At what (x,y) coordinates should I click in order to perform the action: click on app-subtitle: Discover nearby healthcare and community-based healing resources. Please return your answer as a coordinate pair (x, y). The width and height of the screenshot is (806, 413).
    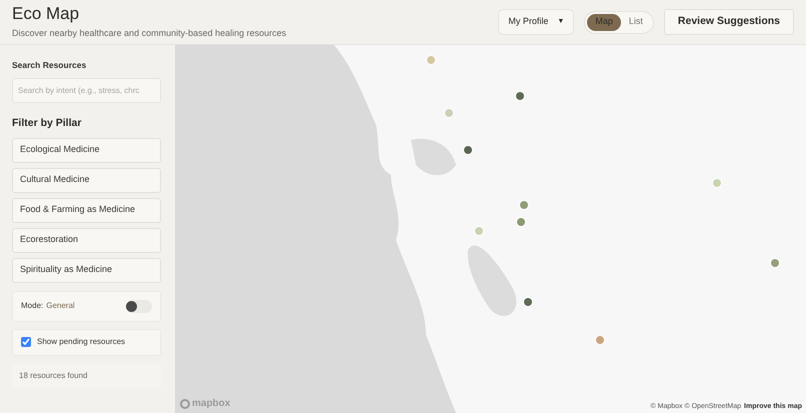
    Looking at the image, I should click on (149, 33).